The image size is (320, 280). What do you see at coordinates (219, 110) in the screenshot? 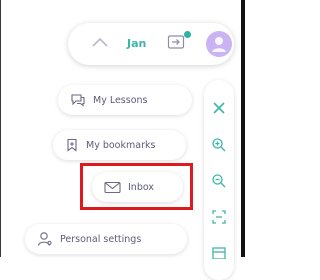
I see `close-icon` at bounding box center [219, 110].